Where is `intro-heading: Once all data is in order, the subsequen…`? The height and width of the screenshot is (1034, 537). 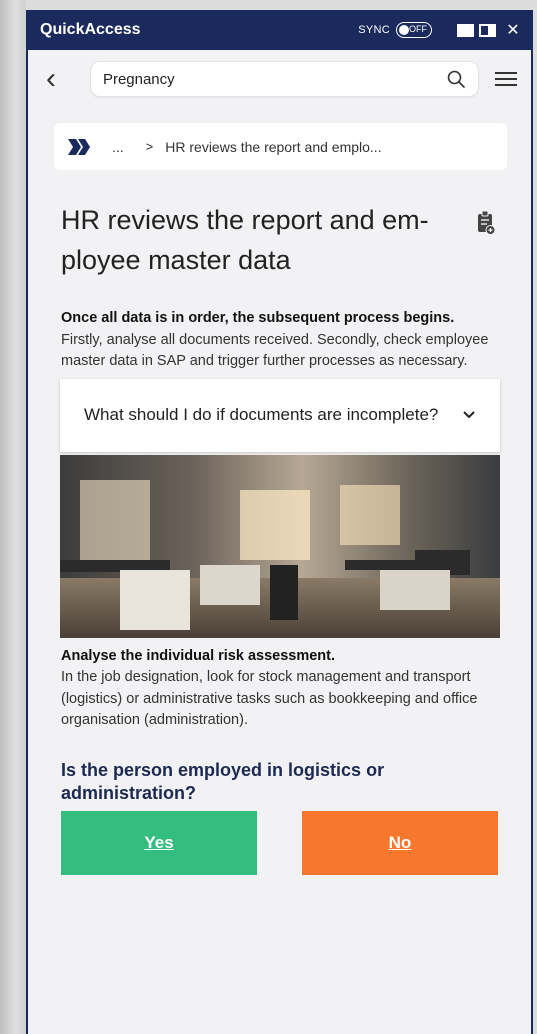 intro-heading: Once all data is in order, the subsequen… is located at coordinates (258, 318).